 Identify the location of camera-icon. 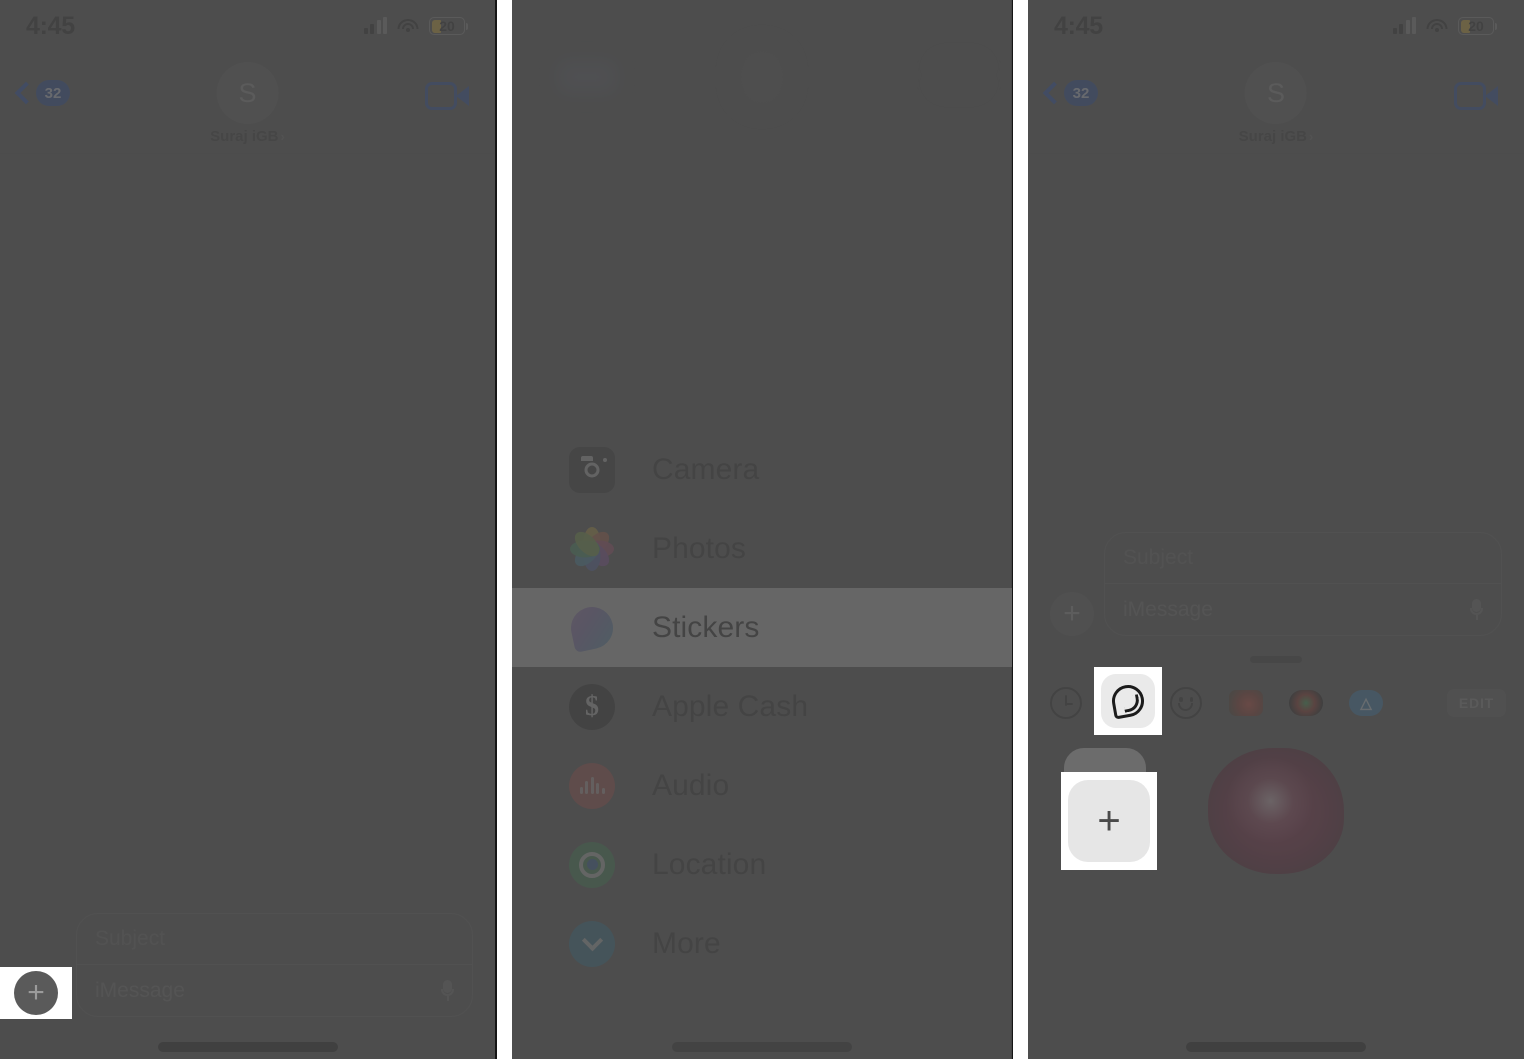
(592, 470).